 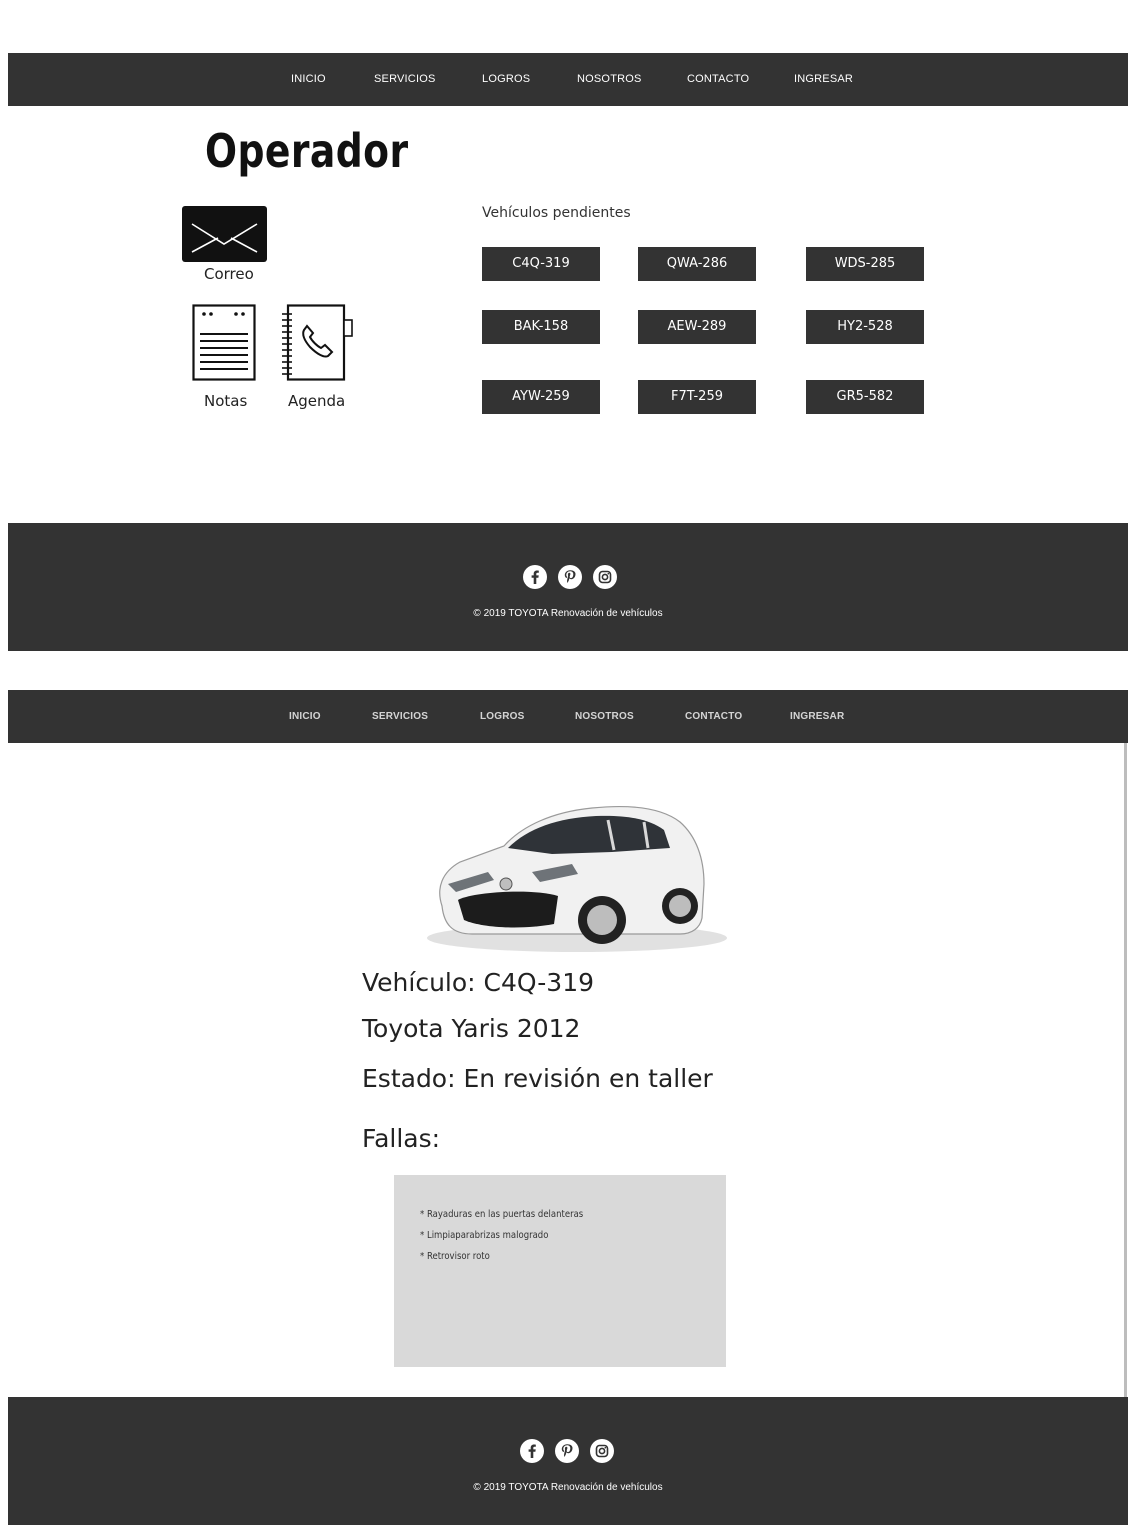 I want to click on agenda-button, so click(x=317, y=342).